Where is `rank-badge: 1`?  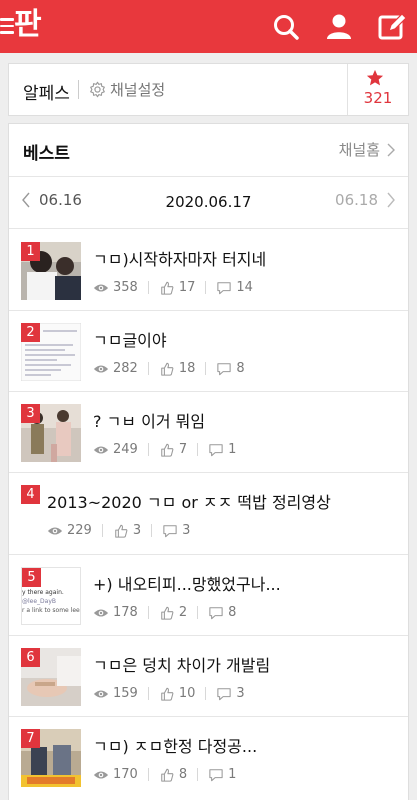 rank-badge: 1 is located at coordinates (30, 251).